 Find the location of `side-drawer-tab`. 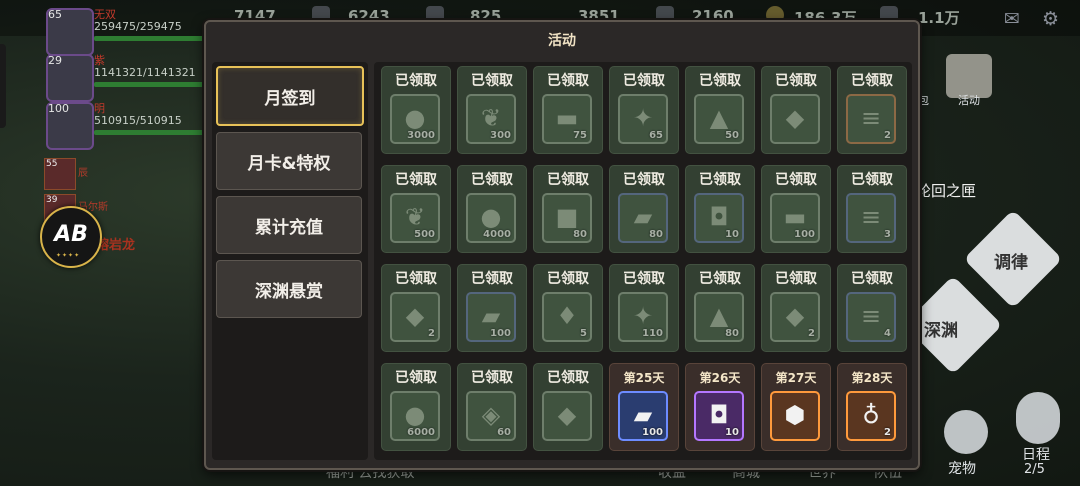

side-drawer-tab is located at coordinates (3, 86).